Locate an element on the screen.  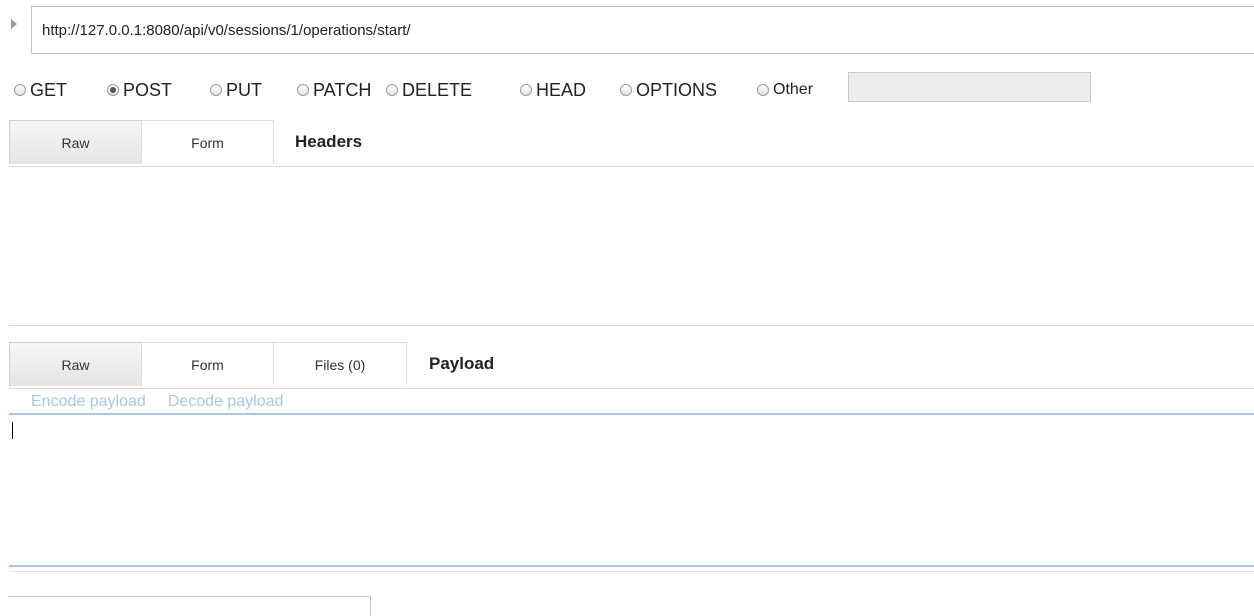
triangle-right-icon is located at coordinates (14, 24).